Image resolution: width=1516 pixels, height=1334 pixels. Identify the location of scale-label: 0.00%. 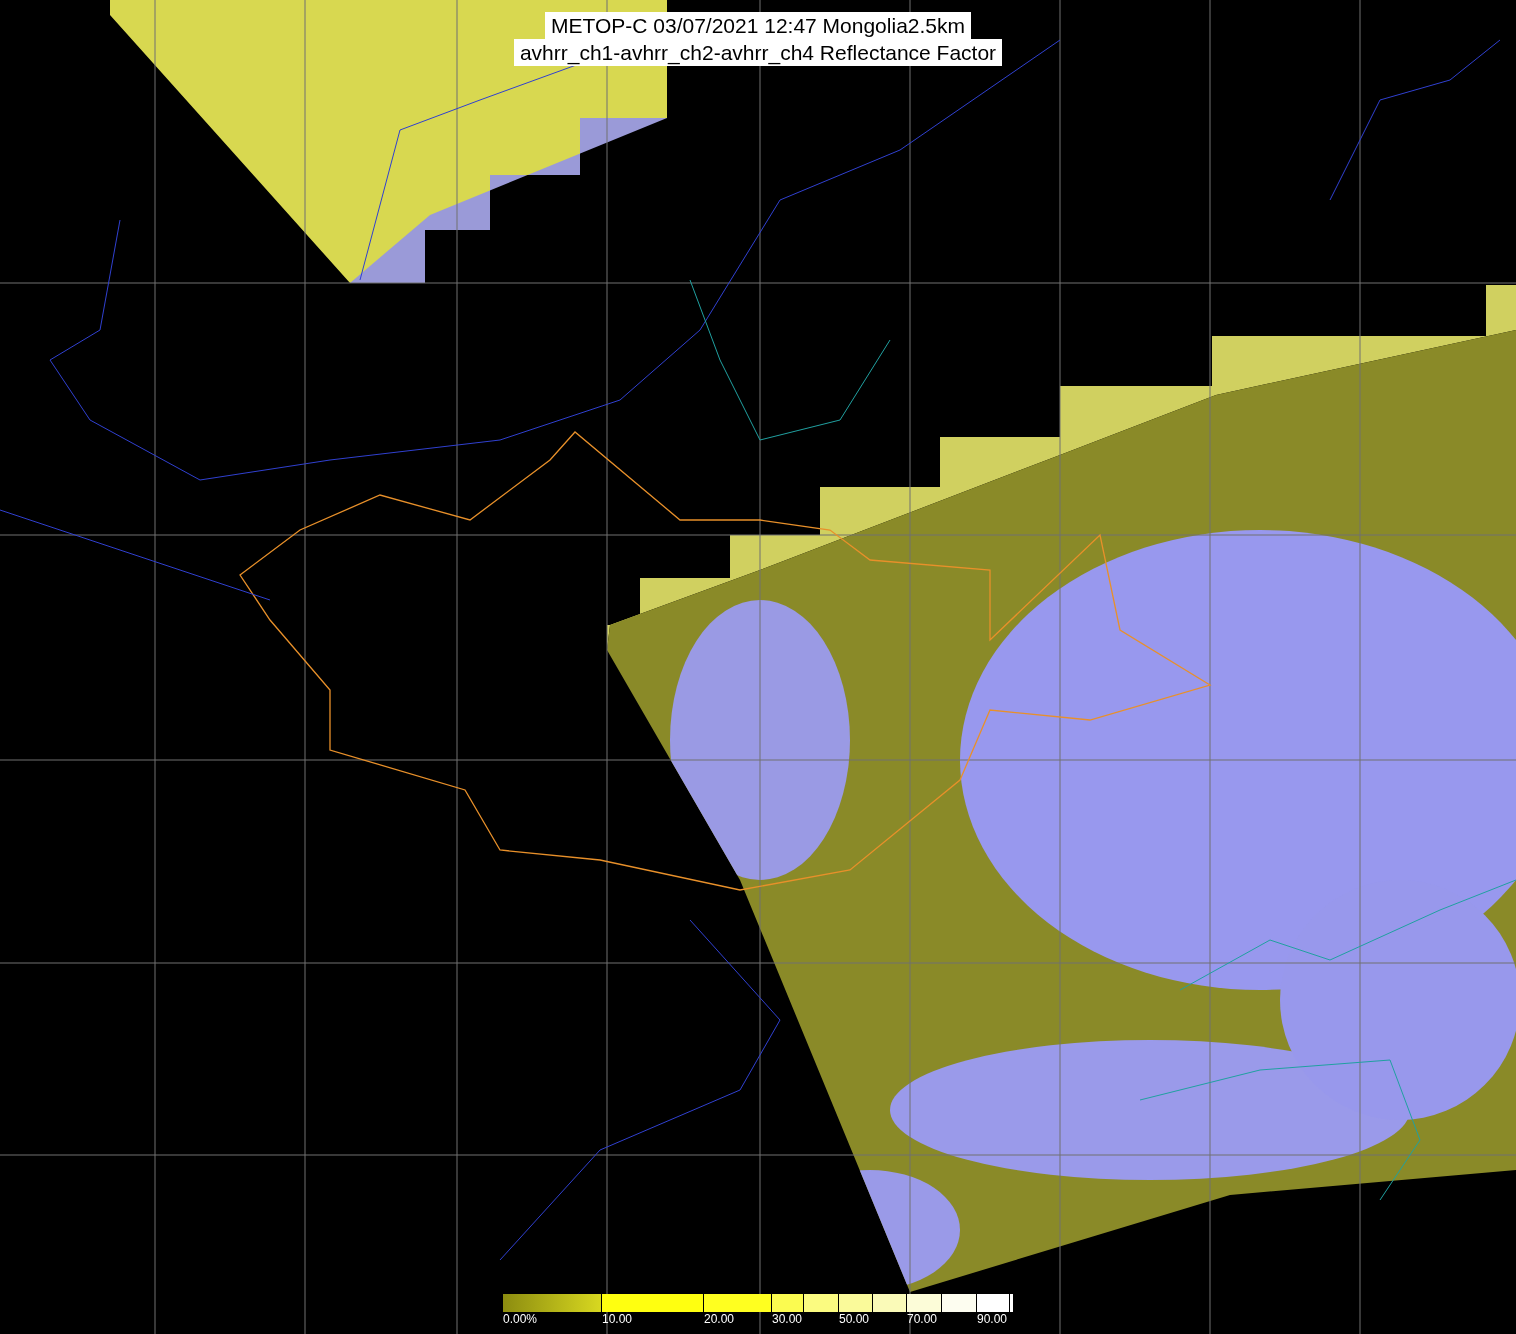
(520, 1319).